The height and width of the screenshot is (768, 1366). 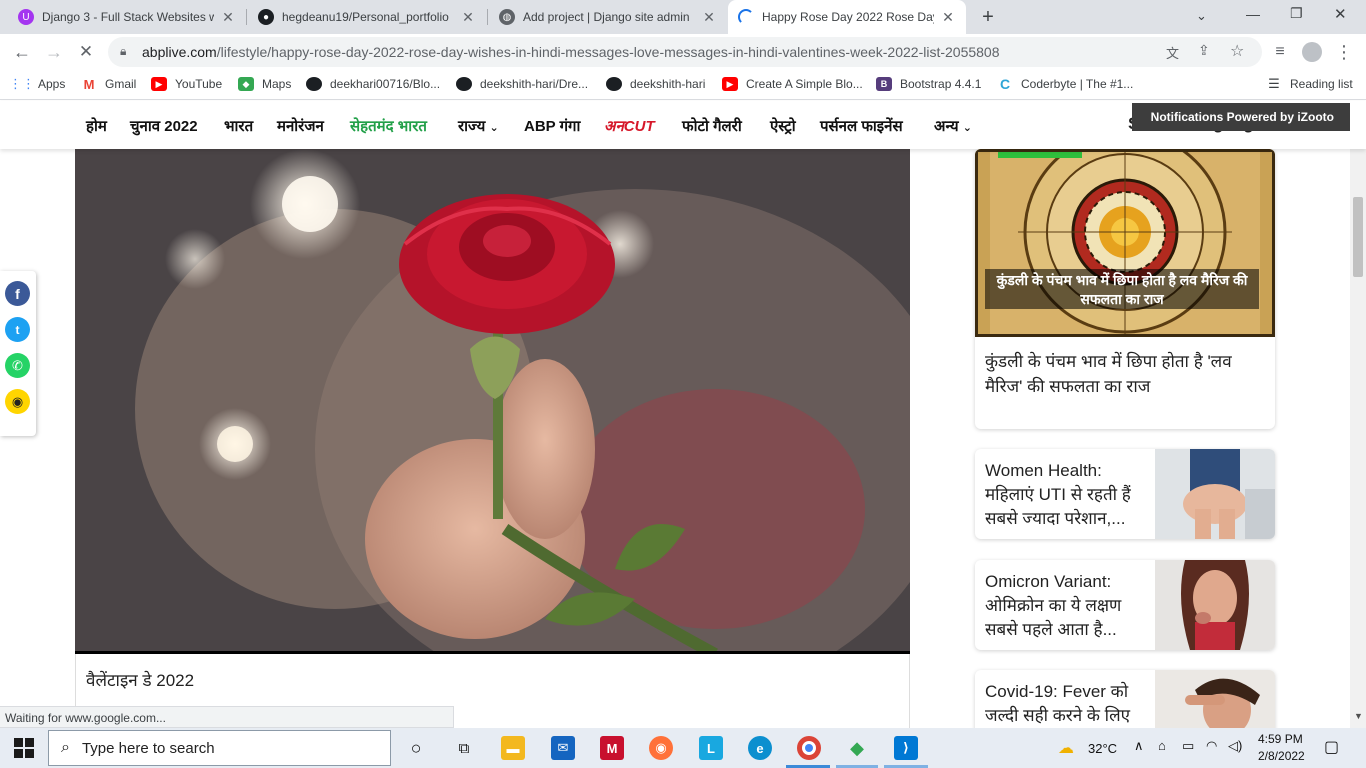 What do you see at coordinates (17, 293) in the screenshot?
I see `facebook-icon: f` at bounding box center [17, 293].